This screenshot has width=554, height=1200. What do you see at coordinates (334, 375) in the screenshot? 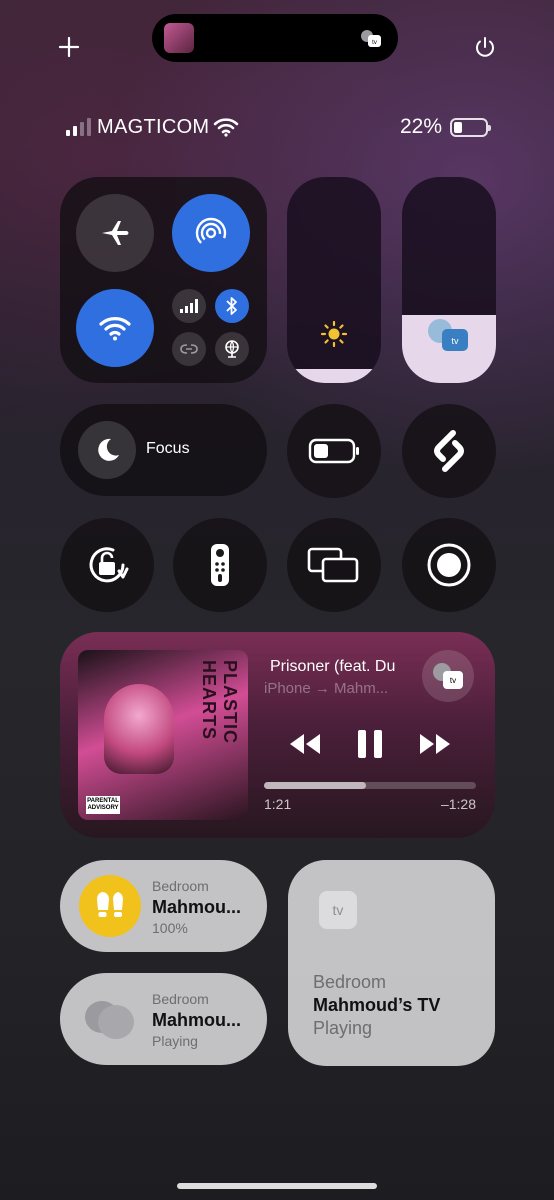
I see `brightness-level` at bounding box center [334, 375].